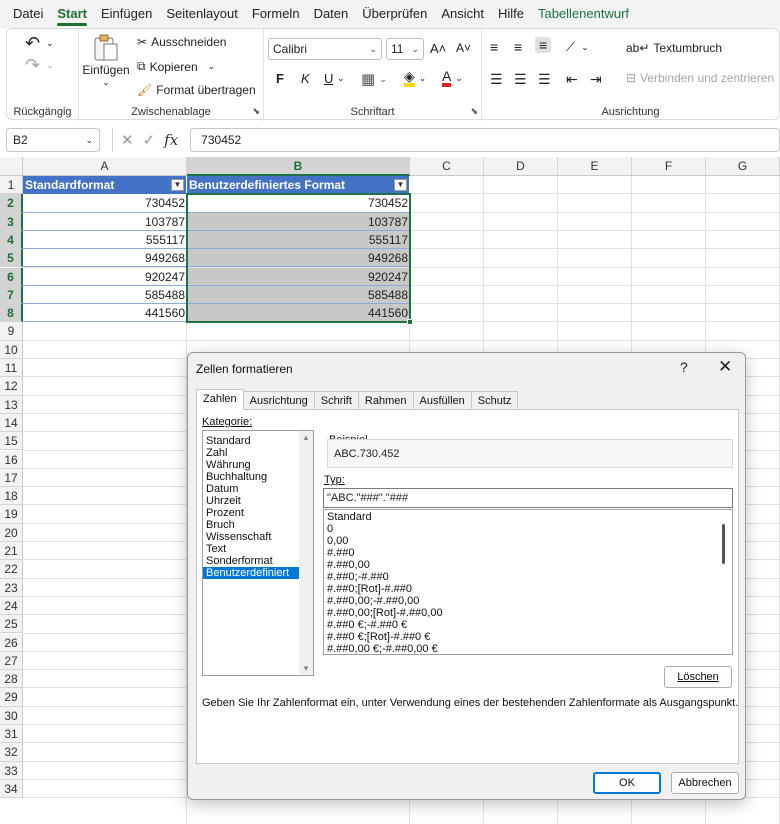  I want to click on fill-color-button: ◈ ⌄, so click(415, 78).